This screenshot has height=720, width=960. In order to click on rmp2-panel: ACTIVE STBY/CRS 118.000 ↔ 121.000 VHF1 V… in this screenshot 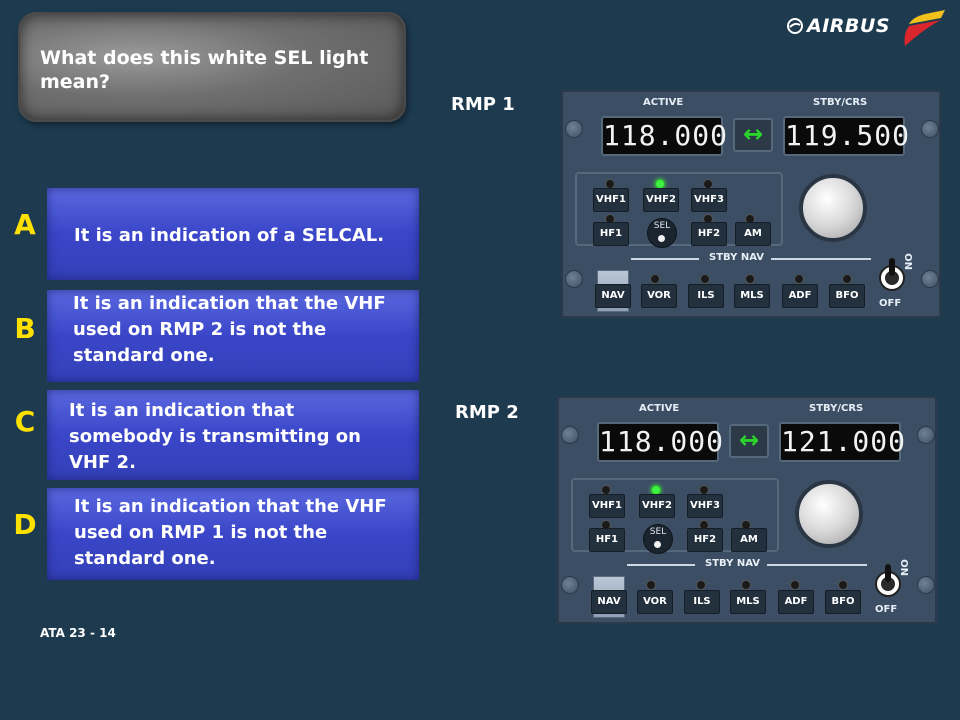, I will do `click(747, 510)`.